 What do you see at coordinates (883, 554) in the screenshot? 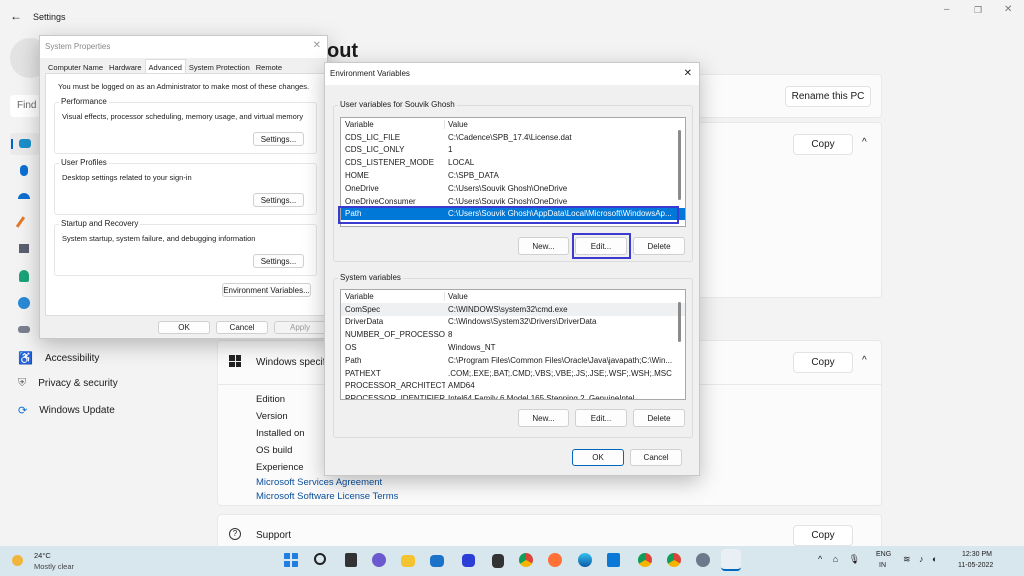
I see `tray-lang-1: ENG` at bounding box center [883, 554].